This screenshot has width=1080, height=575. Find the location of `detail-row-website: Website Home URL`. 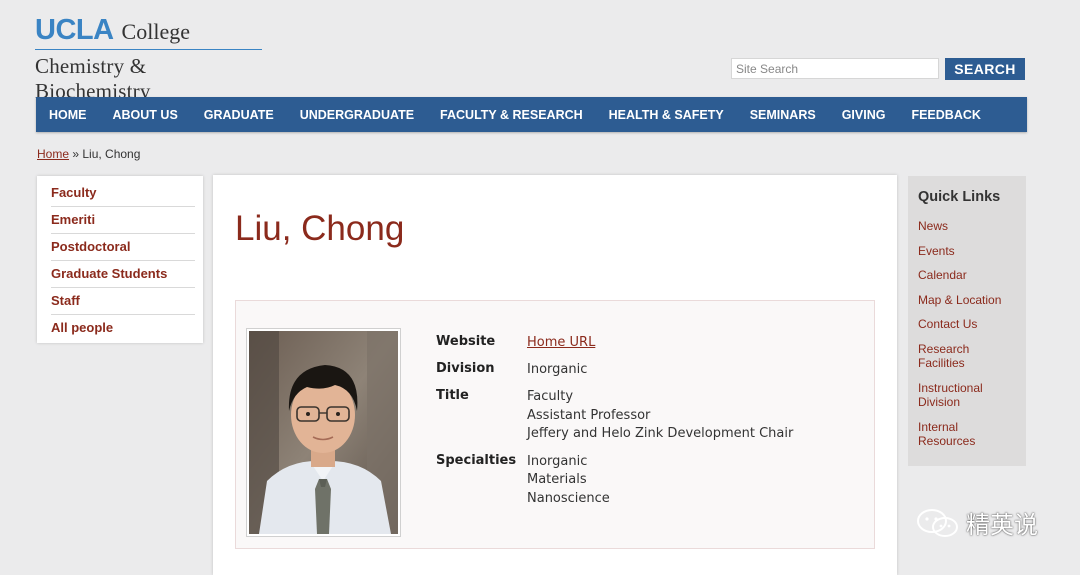

detail-row-website: Website Home URL is located at coordinates (614, 343).